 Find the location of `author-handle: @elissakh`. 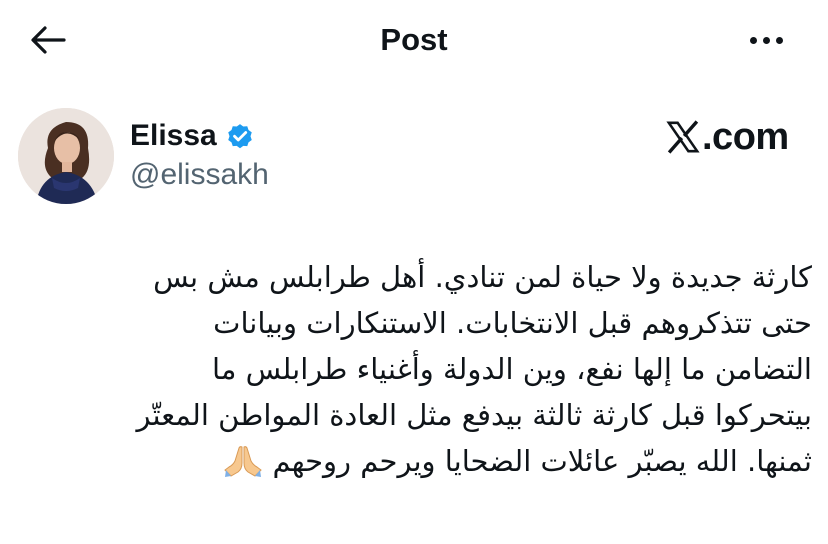

author-handle: @elissakh is located at coordinates (199, 175).